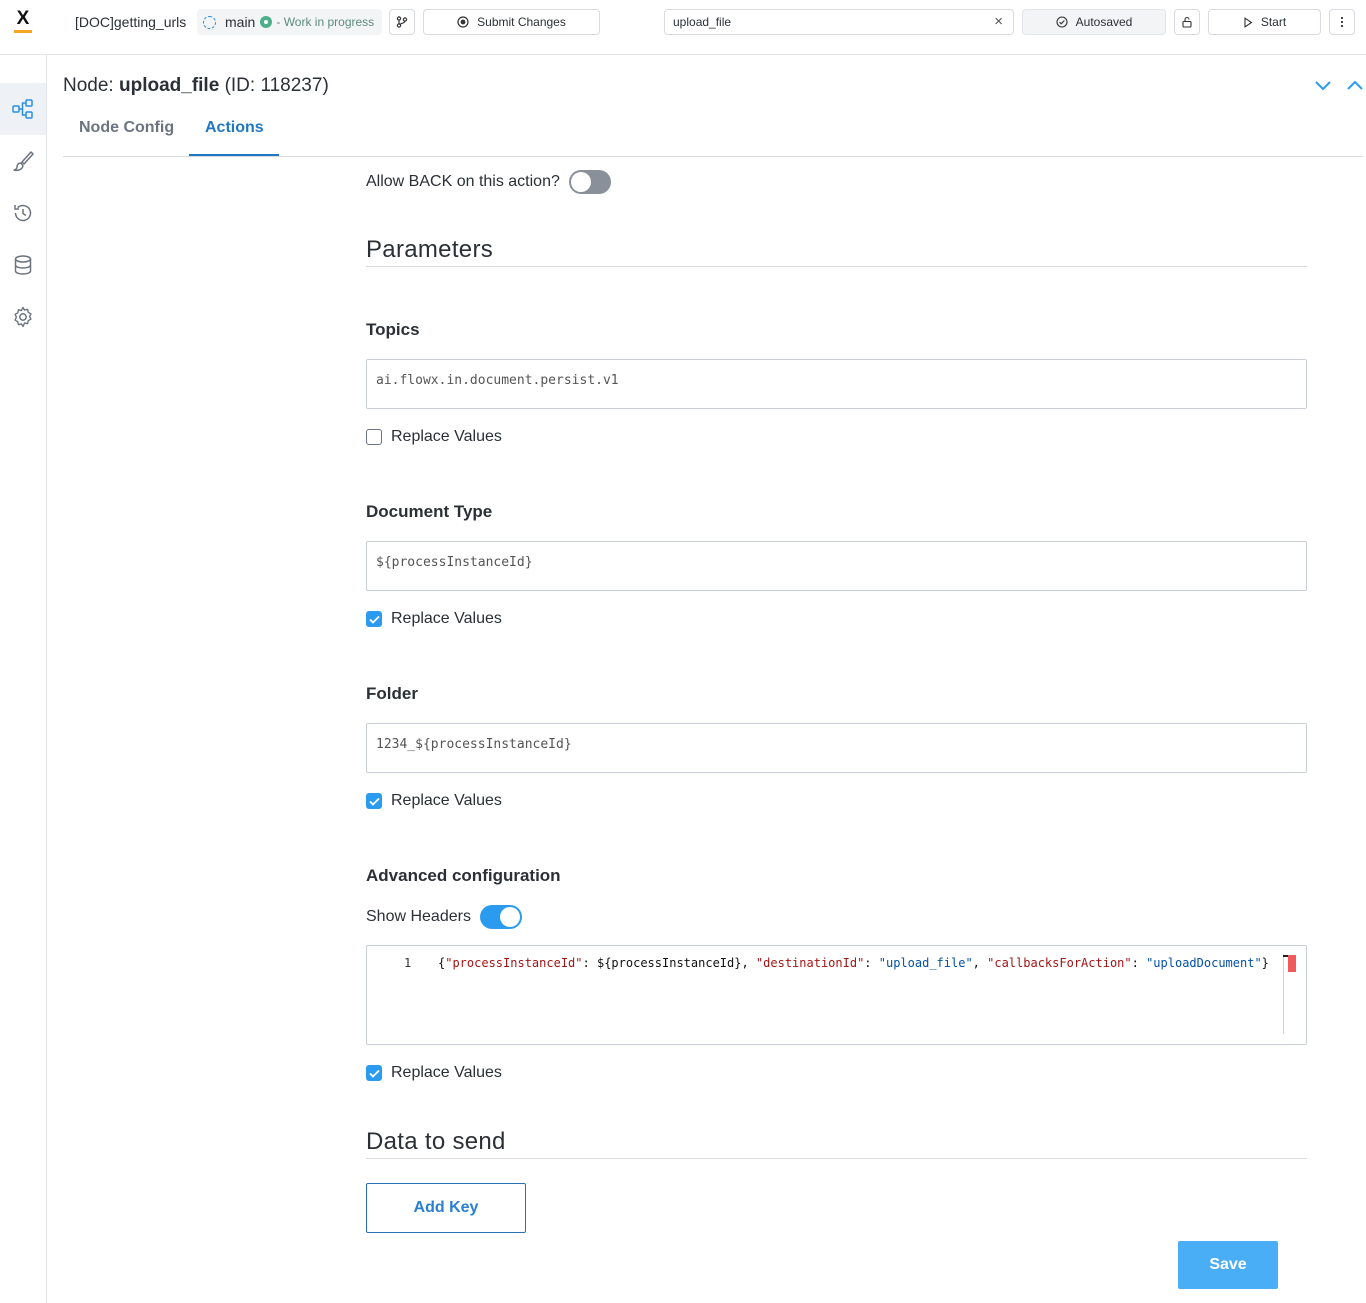 The image size is (1366, 1303). I want to click on allow-back-row: Allow BACK on this action?, so click(488, 182).